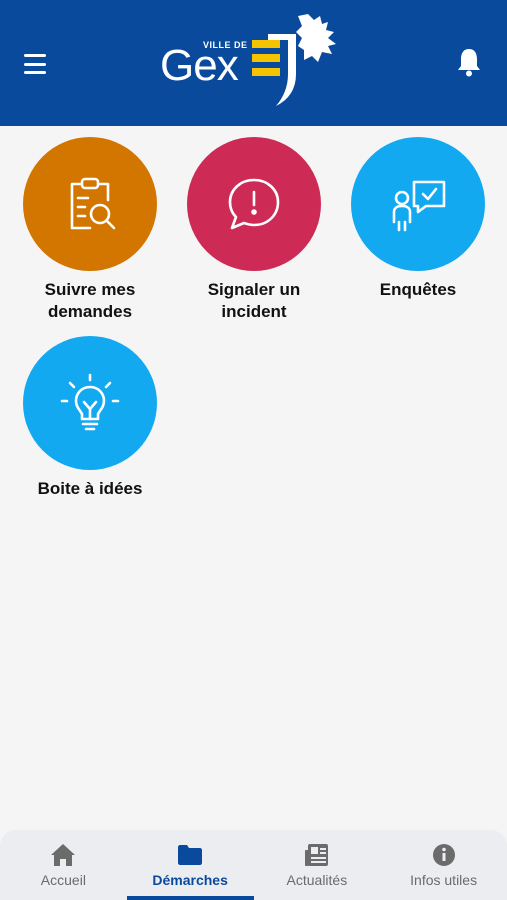 The width and height of the screenshot is (507, 900). I want to click on tile-label: Boite à idées, so click(90, 488).